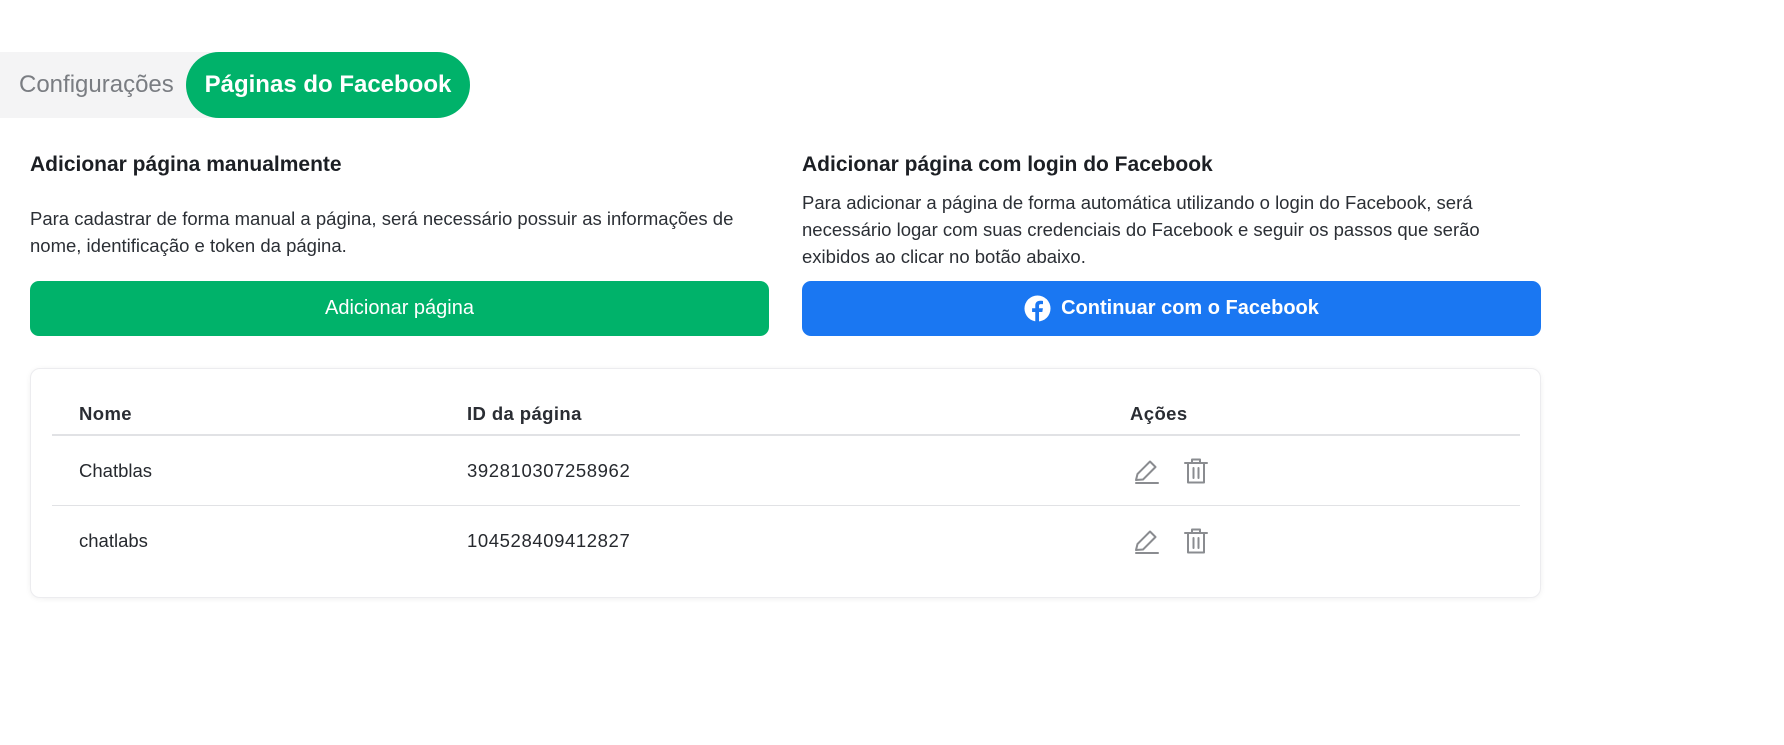 The width and height of the screenshot is (1784, 745). Describe the element at coordinates (328, 85) in the screenshot. I see `tab-paginas-do-facebook: Páginas do Facebook` at that location.